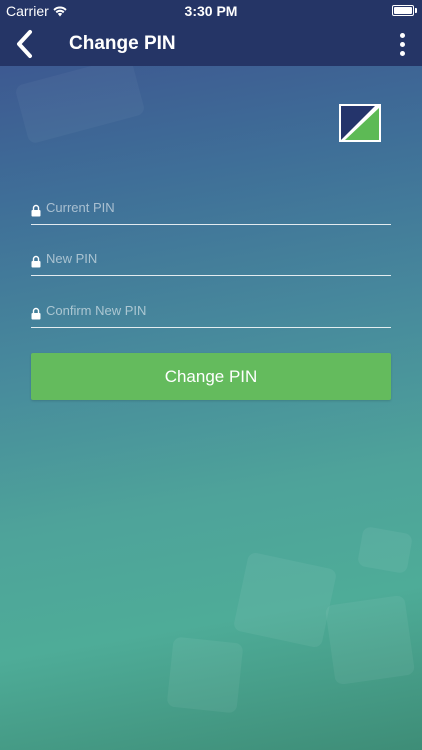 This screenshot has width=422, height=750. I want to click on status-time: 3:30 PM, so click(211, 11).